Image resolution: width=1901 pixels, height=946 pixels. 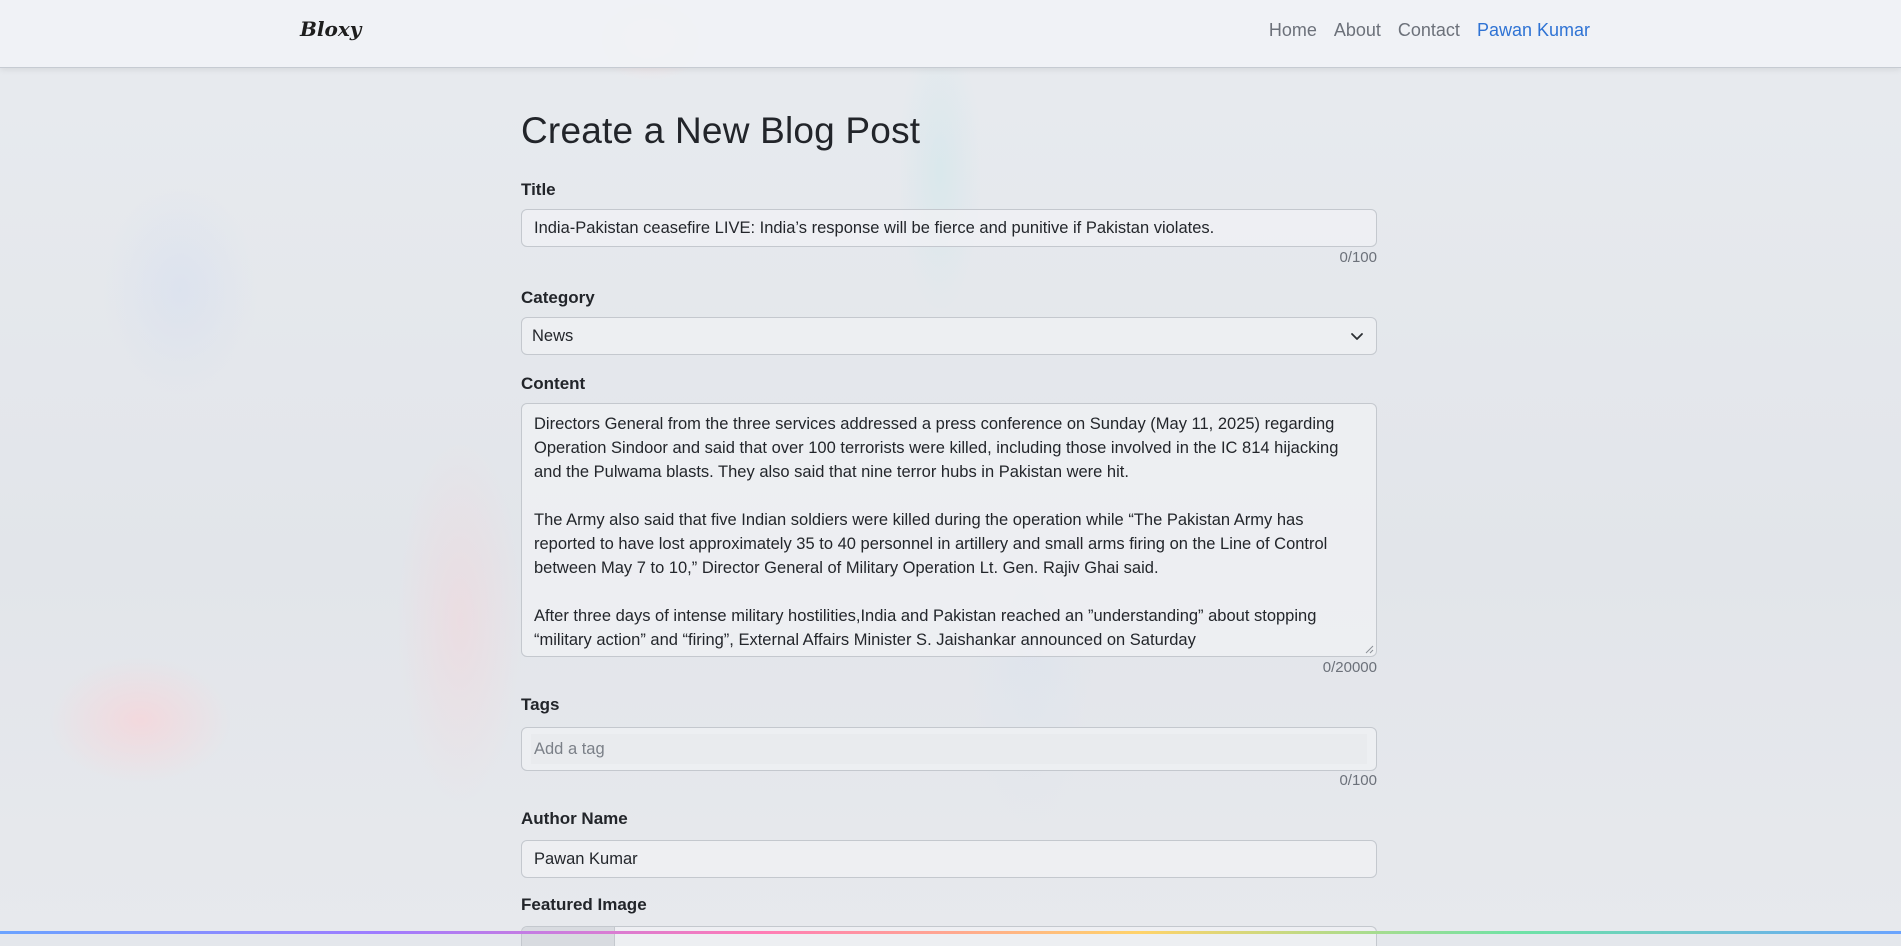 What do you see at coordinates (721, 130) in the screenshot?
I see `page-title: Create a New Blog Post` at bounding box center [721, 130].